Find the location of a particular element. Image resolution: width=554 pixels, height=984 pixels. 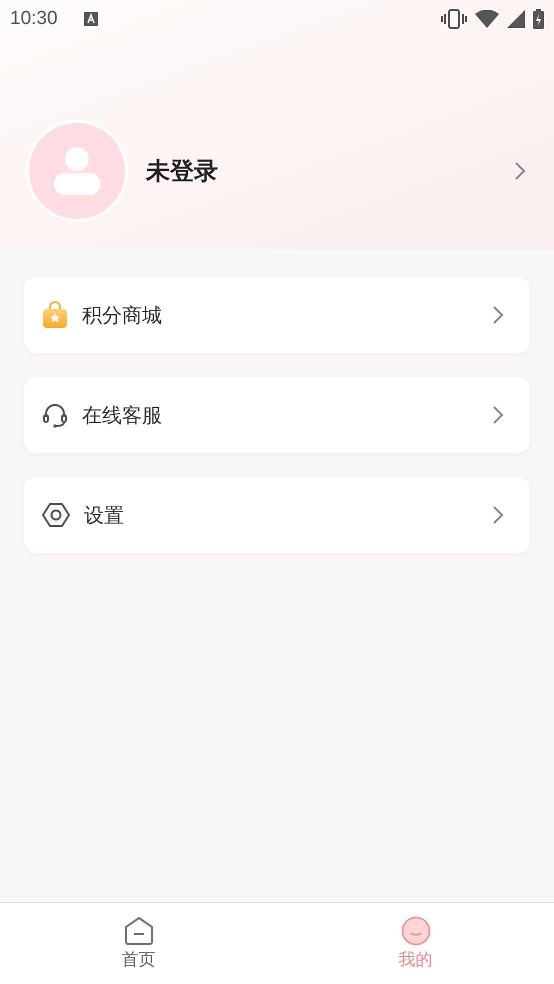

settings-icon is located at coordinates (56, 515).